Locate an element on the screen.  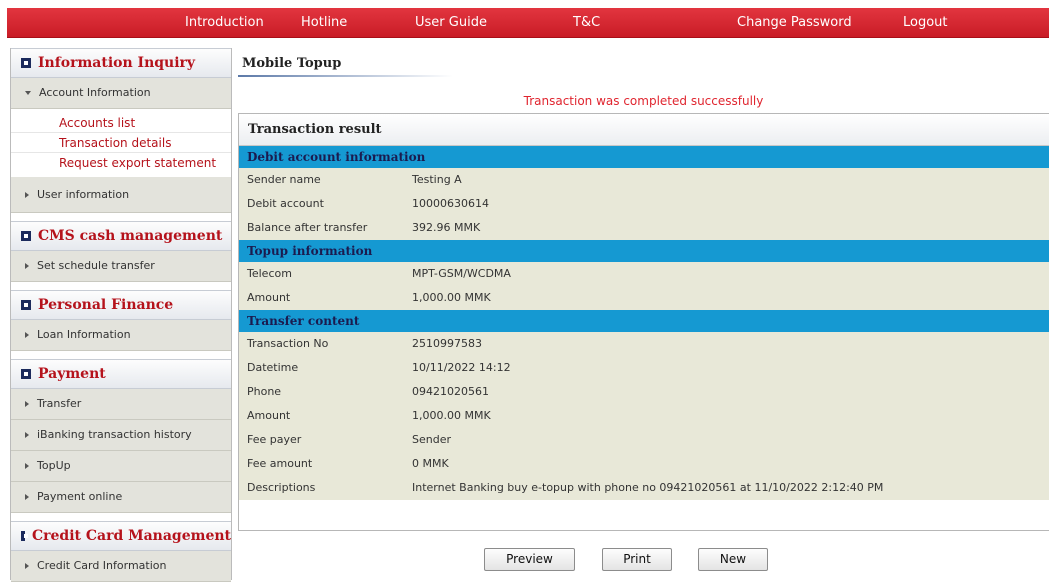
row-label: Datetime is located at coordinates (273, 367).